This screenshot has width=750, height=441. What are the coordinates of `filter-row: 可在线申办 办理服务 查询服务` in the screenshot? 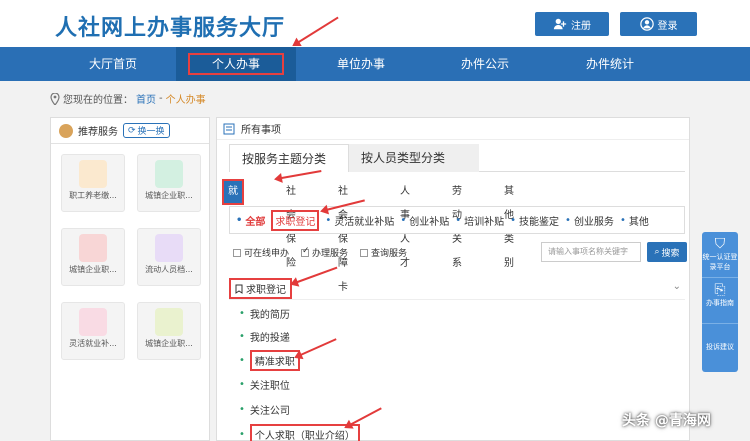 It's located at (320, 252).